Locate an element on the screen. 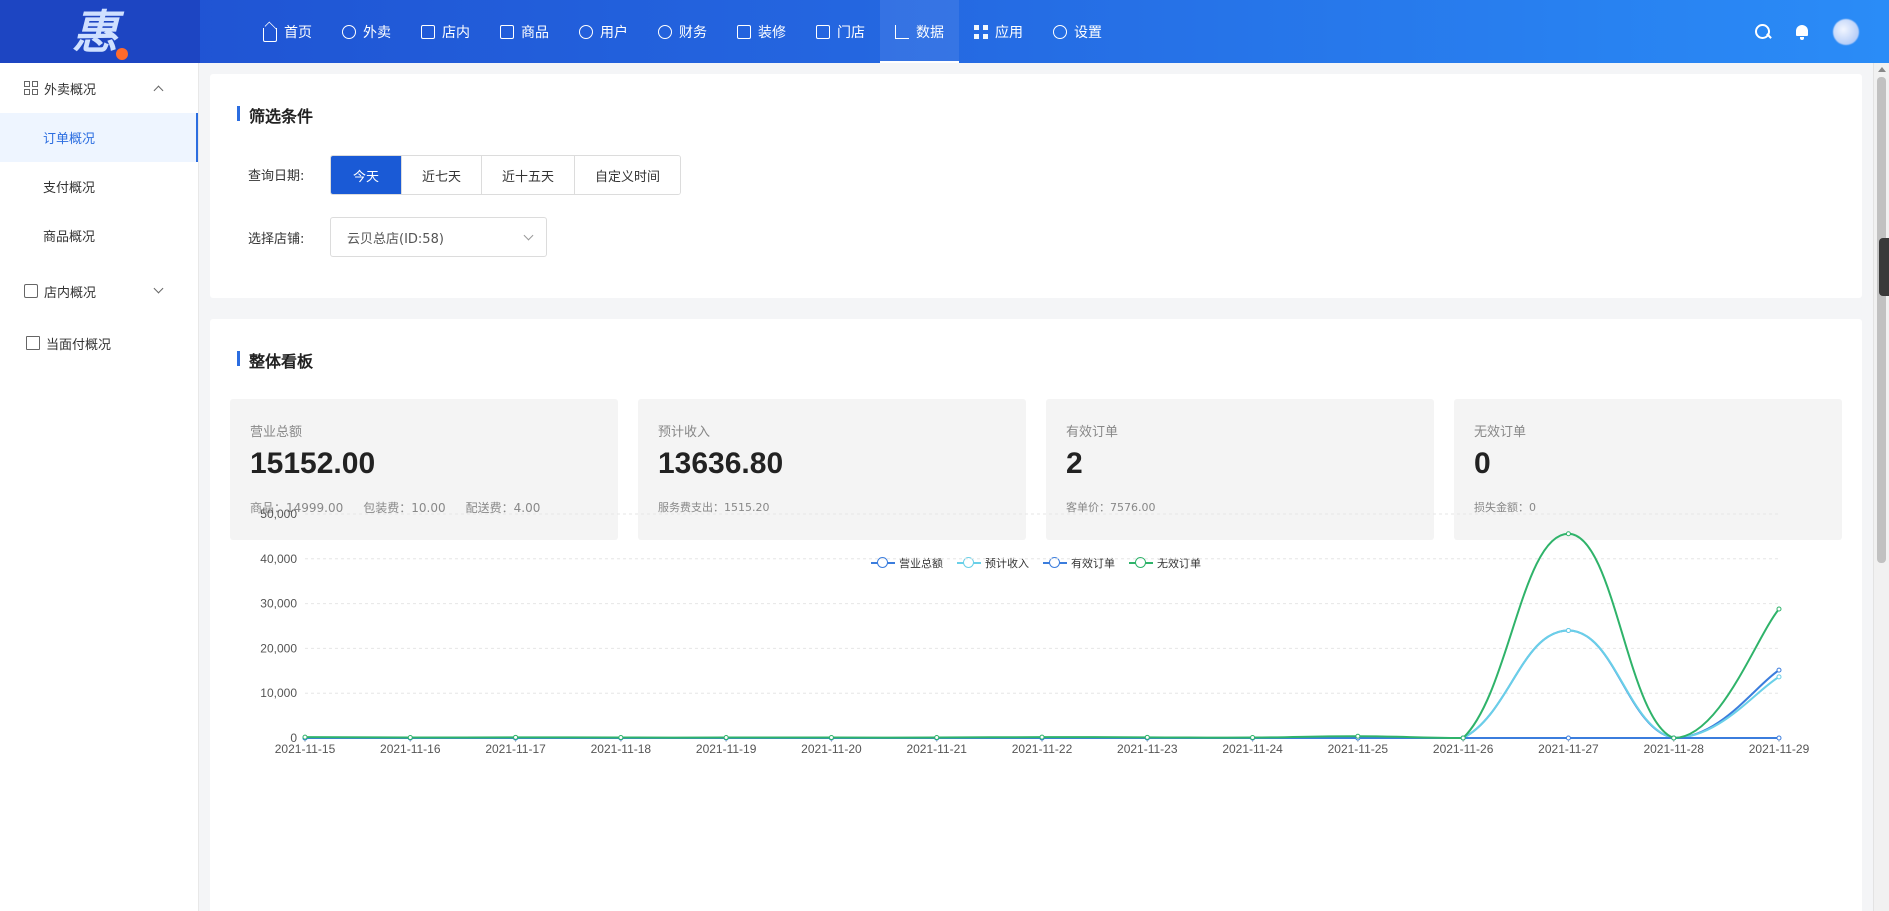 The image size is (1889, 911). x-tick-label: 2021-11-15 is located at coordinates (305, 749).